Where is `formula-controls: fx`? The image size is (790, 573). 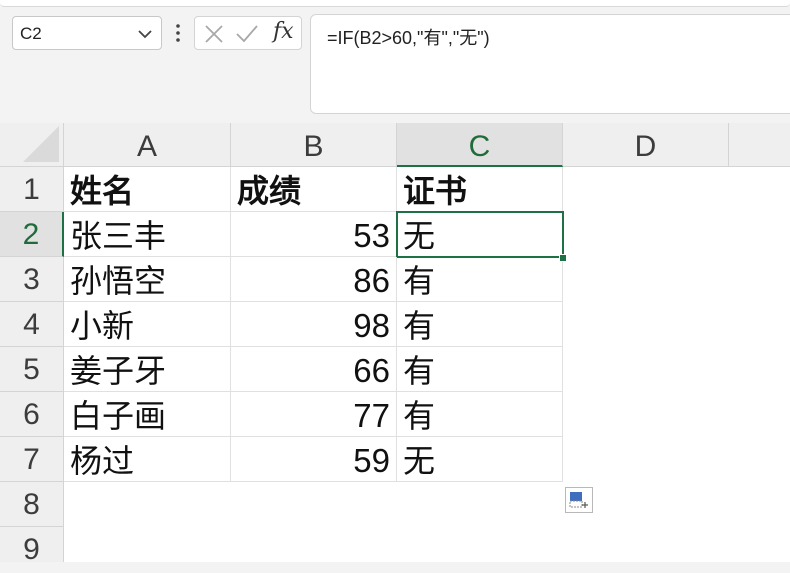 formula-controls: fx is located at coordinates (248, 33).